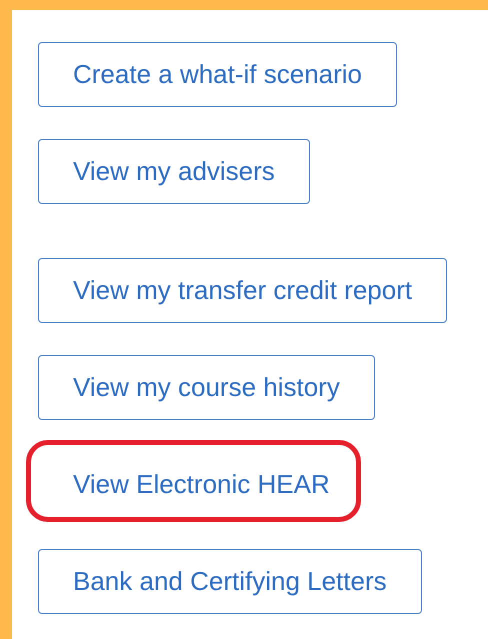 Image resolution: width=488 pixels, height=639 pixels. I want to click on link-button: Bank and Certifying Letters, so click(230, 581).